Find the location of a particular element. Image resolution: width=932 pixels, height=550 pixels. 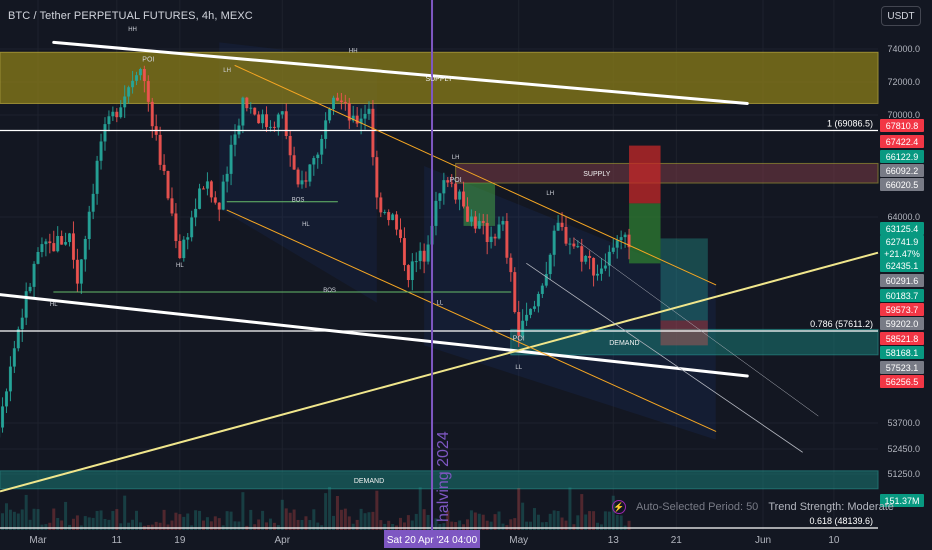

bolt-icon: ⚡ is located at coordinates (619, 507).